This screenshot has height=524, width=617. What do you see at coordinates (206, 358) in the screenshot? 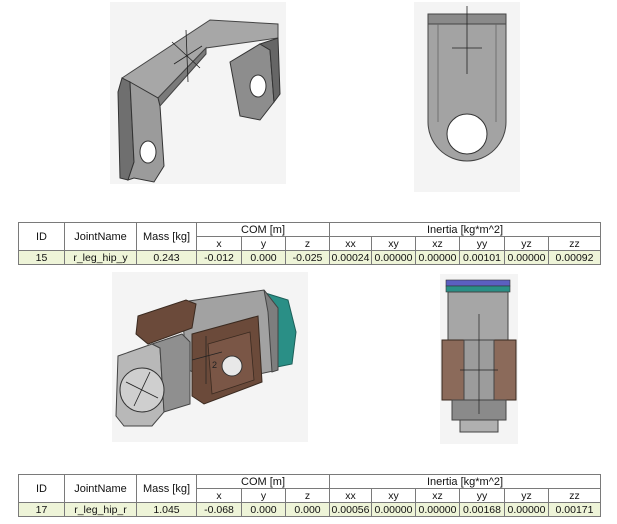
I see `servo-assembly-iso-drawing: 2` at bounding box center [206, 358].